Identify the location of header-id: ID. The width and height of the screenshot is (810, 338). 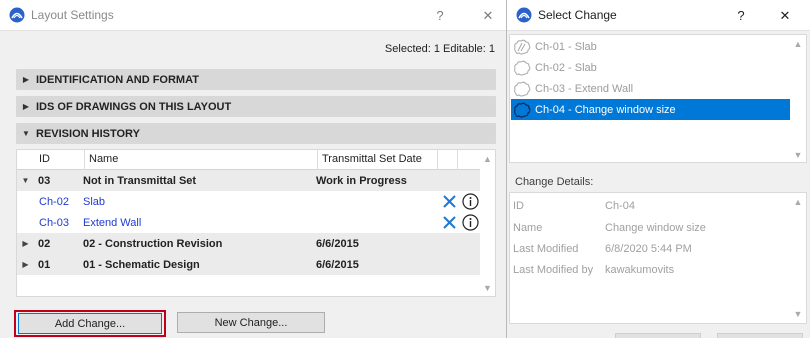
(60, 160).